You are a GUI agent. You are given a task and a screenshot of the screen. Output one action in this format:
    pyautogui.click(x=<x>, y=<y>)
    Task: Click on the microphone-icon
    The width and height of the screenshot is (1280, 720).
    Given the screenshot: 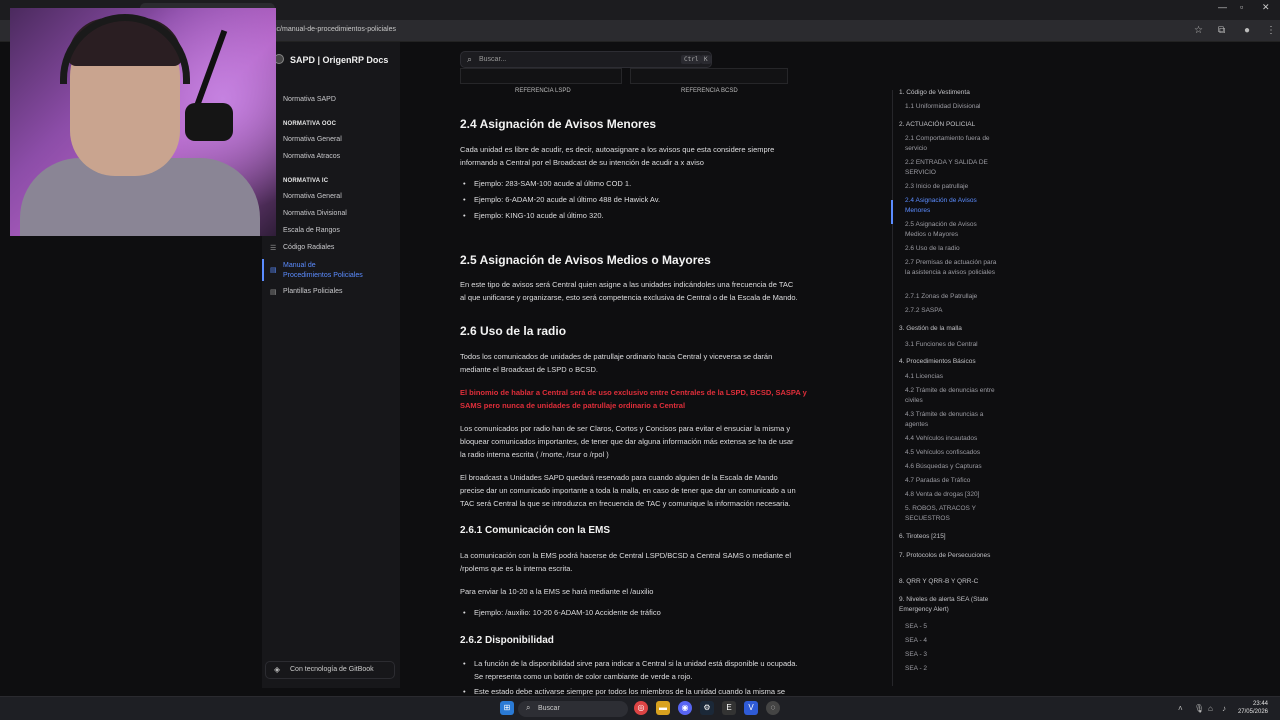 What is the action you would take?
    pyautogui.click(x=209, y=122)
    